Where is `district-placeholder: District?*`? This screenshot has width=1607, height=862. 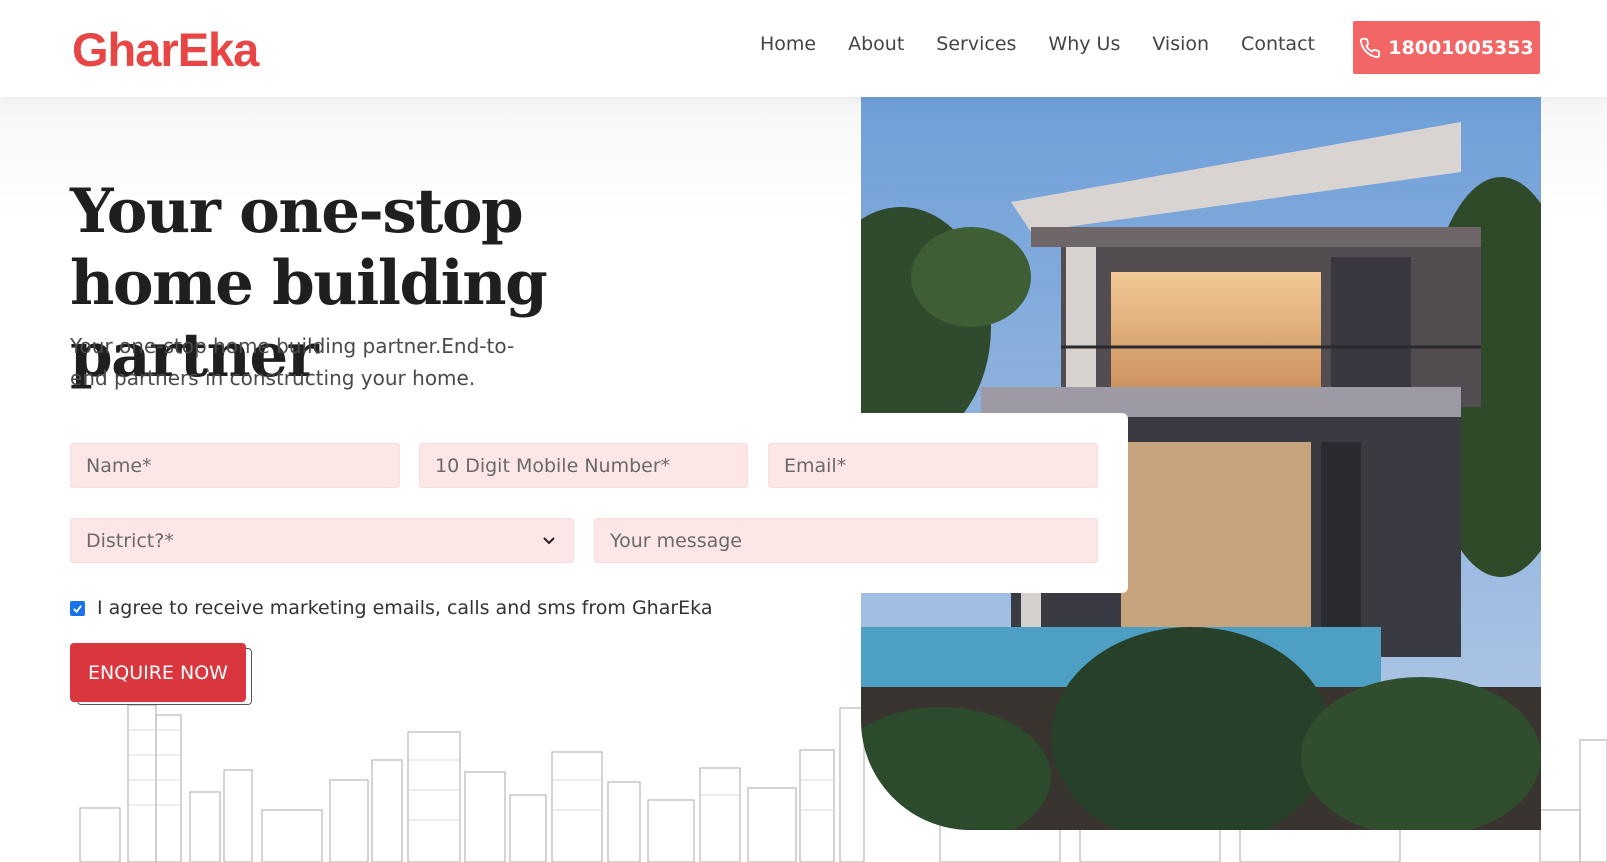
district-placeholder: District?* is located at coordinates (130, 540).